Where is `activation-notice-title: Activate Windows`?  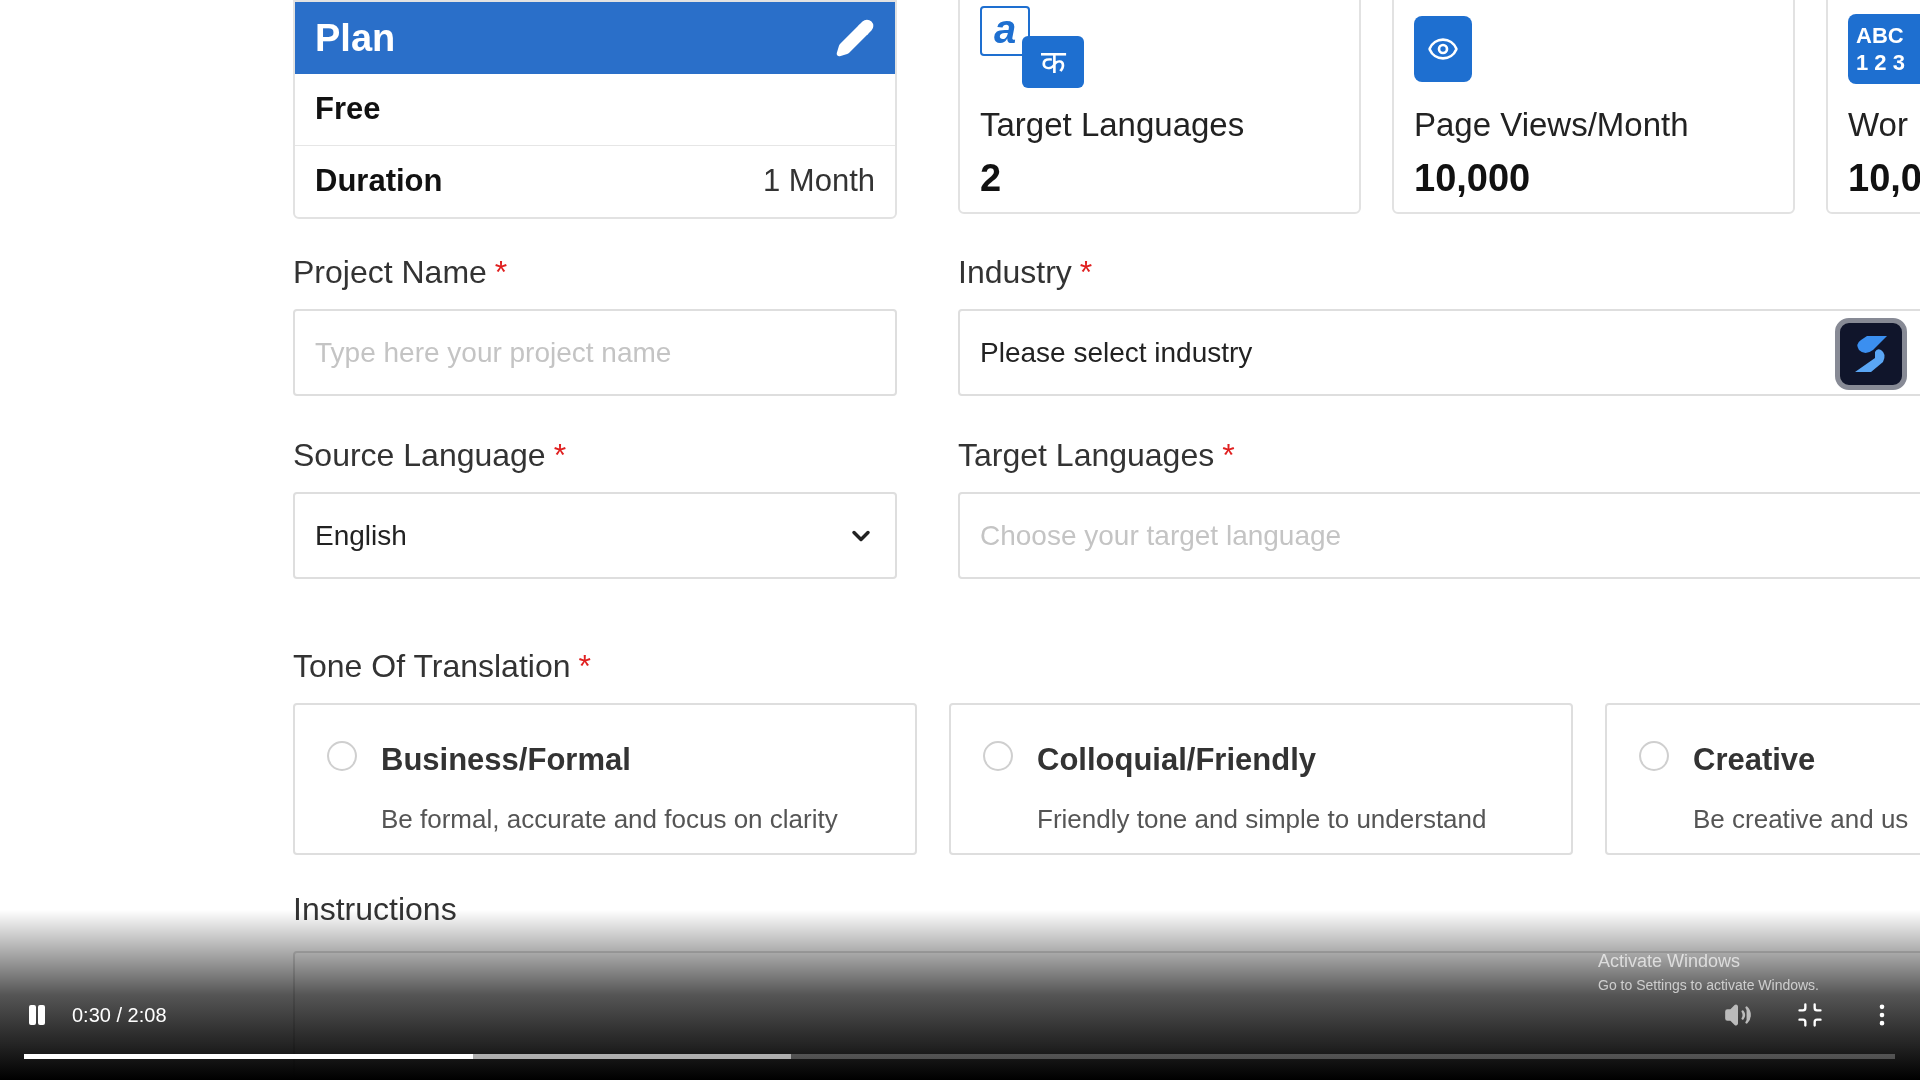
activation-notice-title: Activate Windows is located at coordinates (1670, 961).